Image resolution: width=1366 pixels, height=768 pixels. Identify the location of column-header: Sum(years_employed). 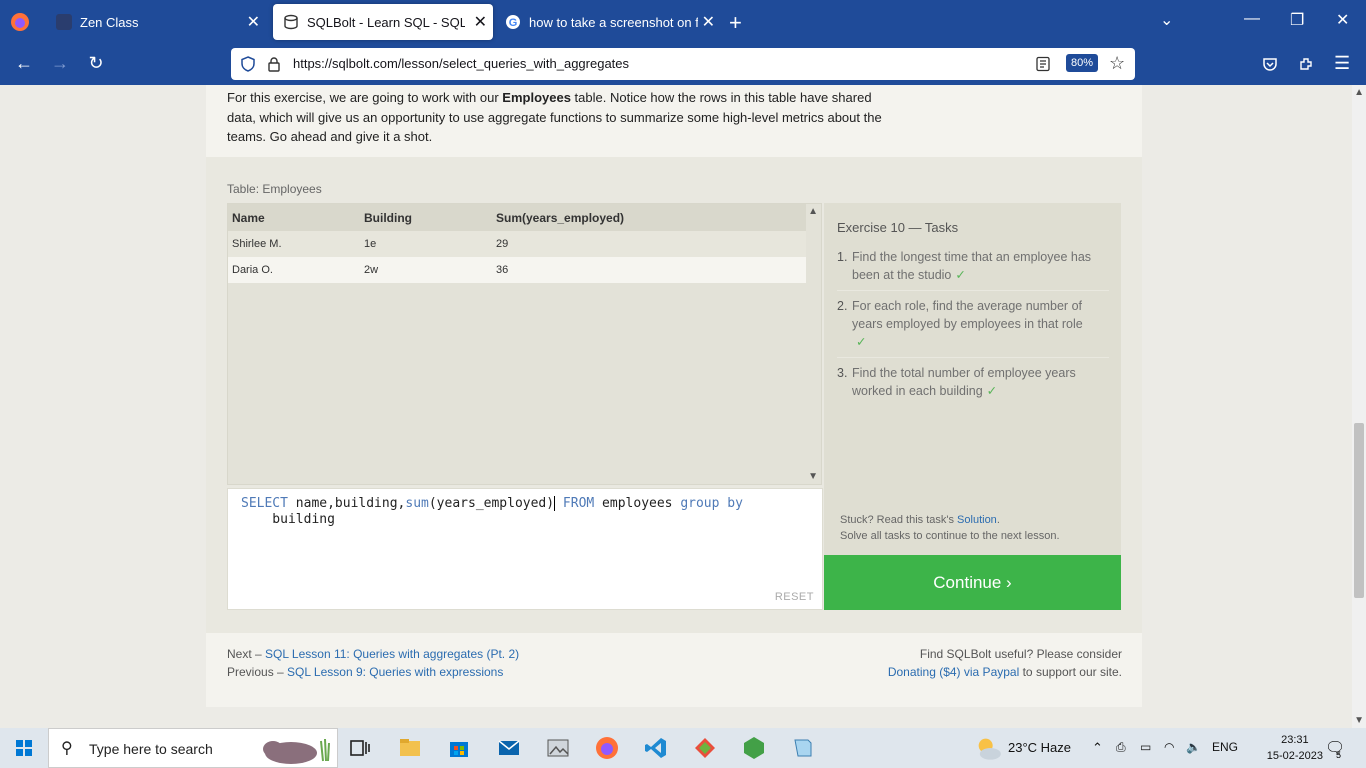
(649, 217).